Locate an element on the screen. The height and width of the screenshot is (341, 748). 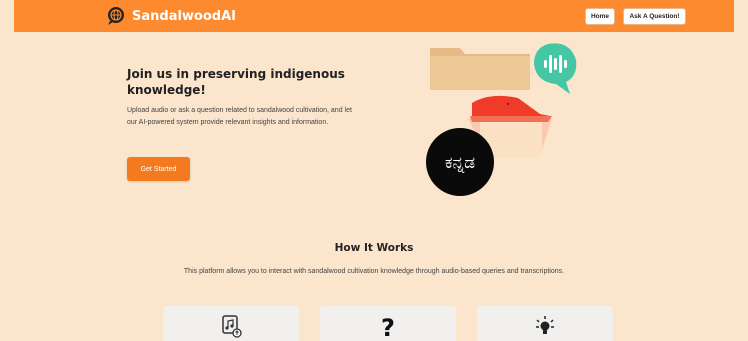
feature-card-question: ? is located at coordinates (388, 323).